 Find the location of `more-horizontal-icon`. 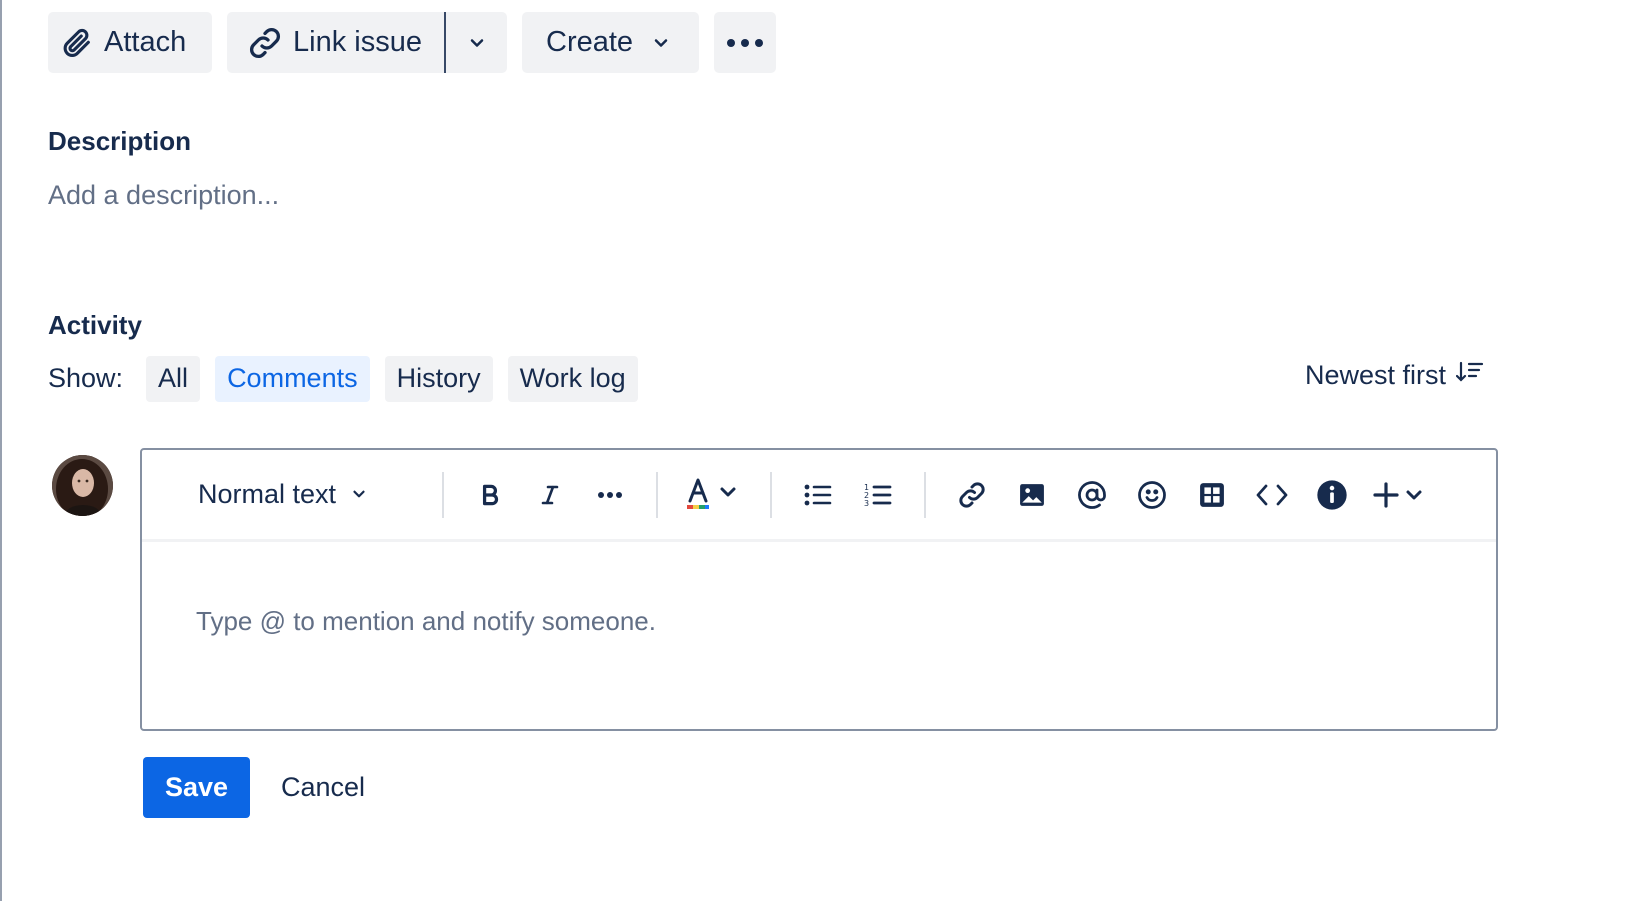

more-horizontal-icon is located at coordinates (745, 43).